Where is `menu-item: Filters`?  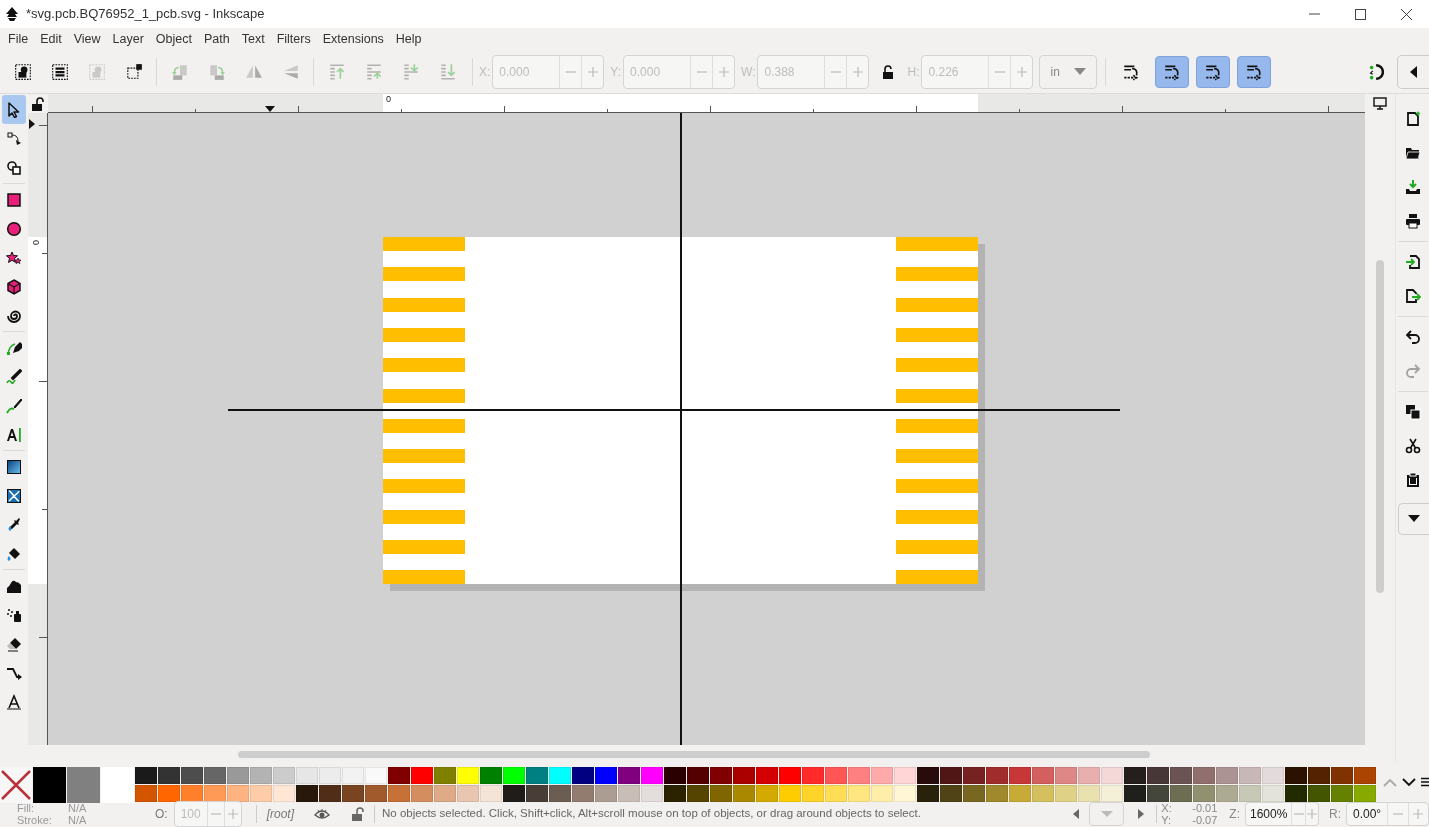 menu-item: Filters is located at coordinates (293, 39).